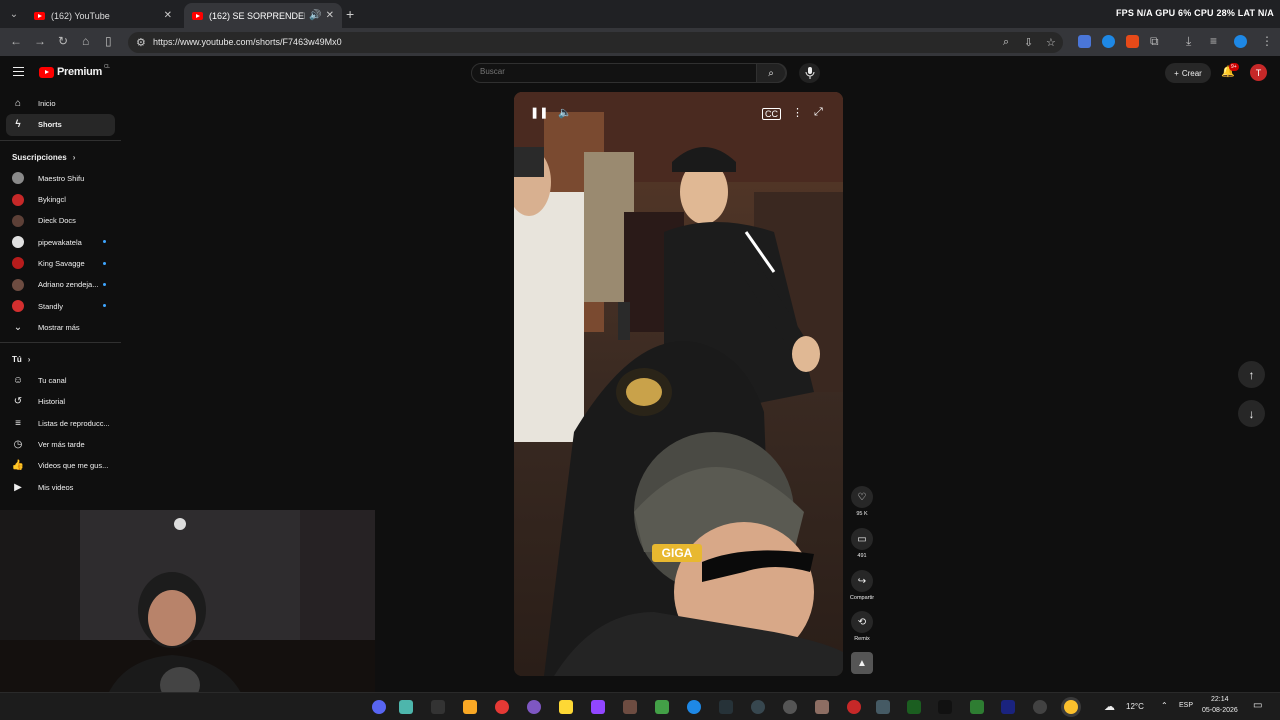  Describe the element at coordinates (640, 706) in the screenshot. I see `windows-taskbar: ☁ 12°C ⌃ ESP 22:14 05-08-2026 ▭` at that location.